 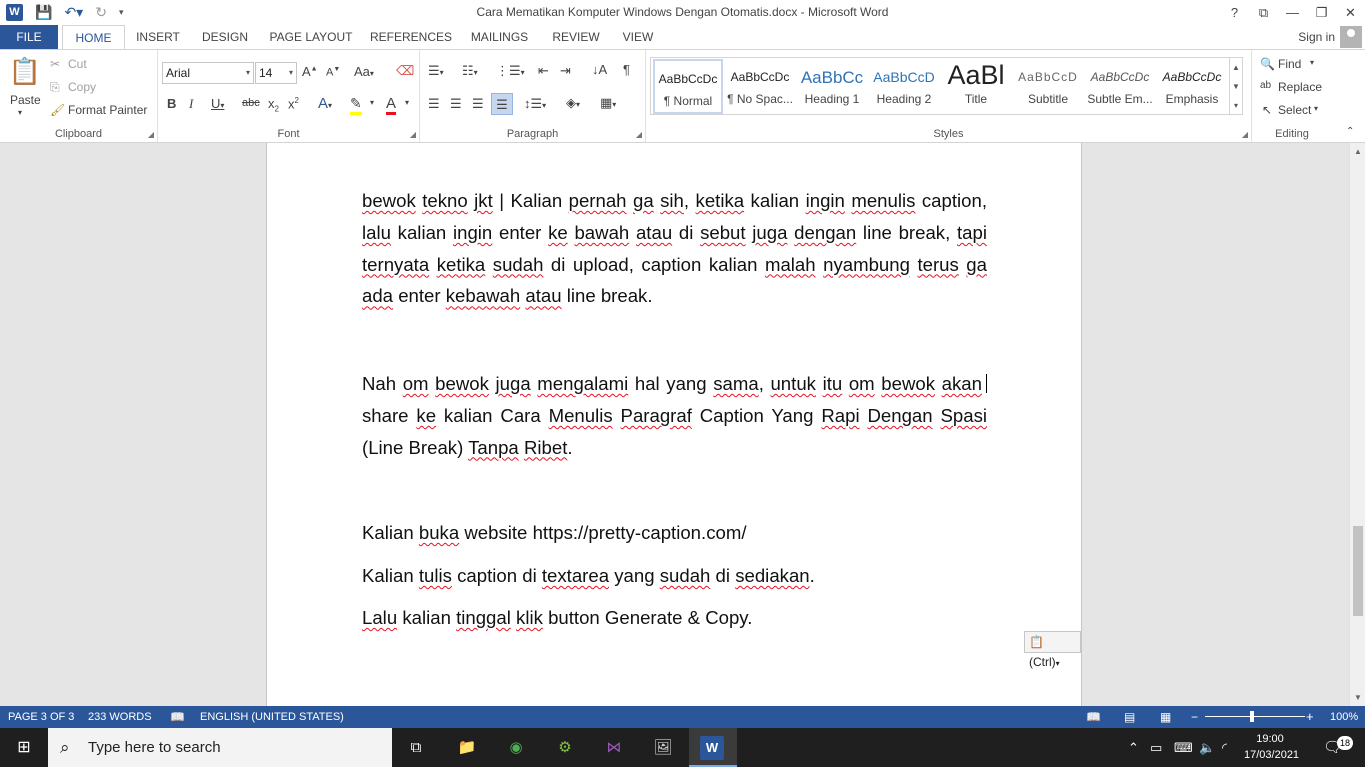 What do you see at coordinates (1048, 86) in the screenshot?
I see `style-subtitle: AaBbCcD Subtitle` at bounding box center [1048, 86].